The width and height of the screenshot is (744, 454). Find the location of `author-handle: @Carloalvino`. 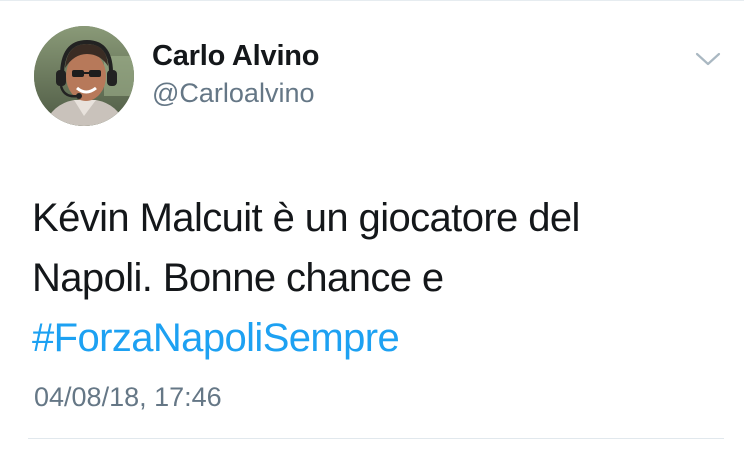

author-handle: @Carloalvino is located at coordinates (233, 93).